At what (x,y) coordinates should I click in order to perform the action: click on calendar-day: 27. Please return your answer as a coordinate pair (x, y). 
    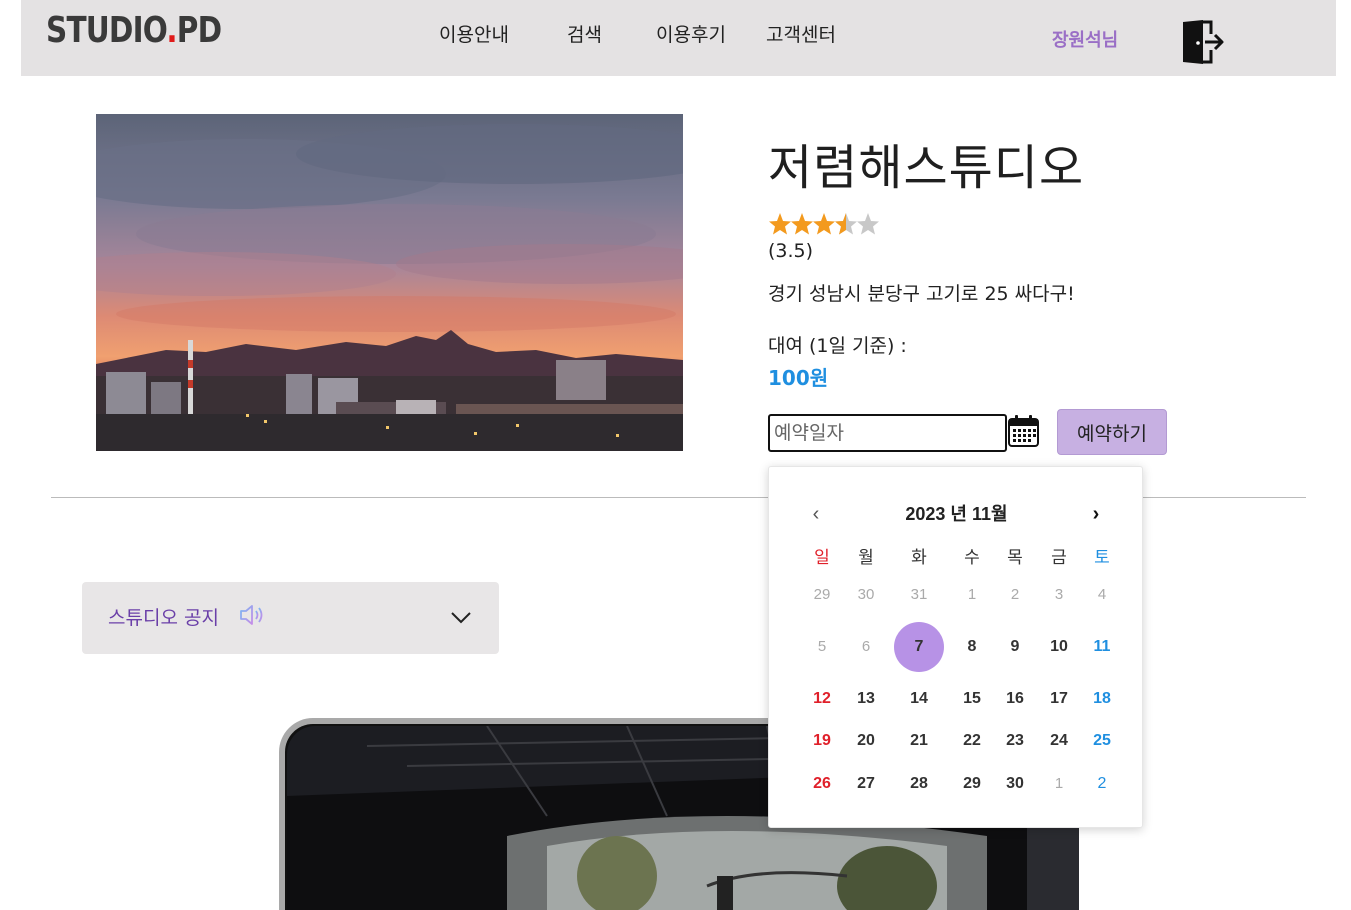
    Looking at the image, I should click on (866, 784).